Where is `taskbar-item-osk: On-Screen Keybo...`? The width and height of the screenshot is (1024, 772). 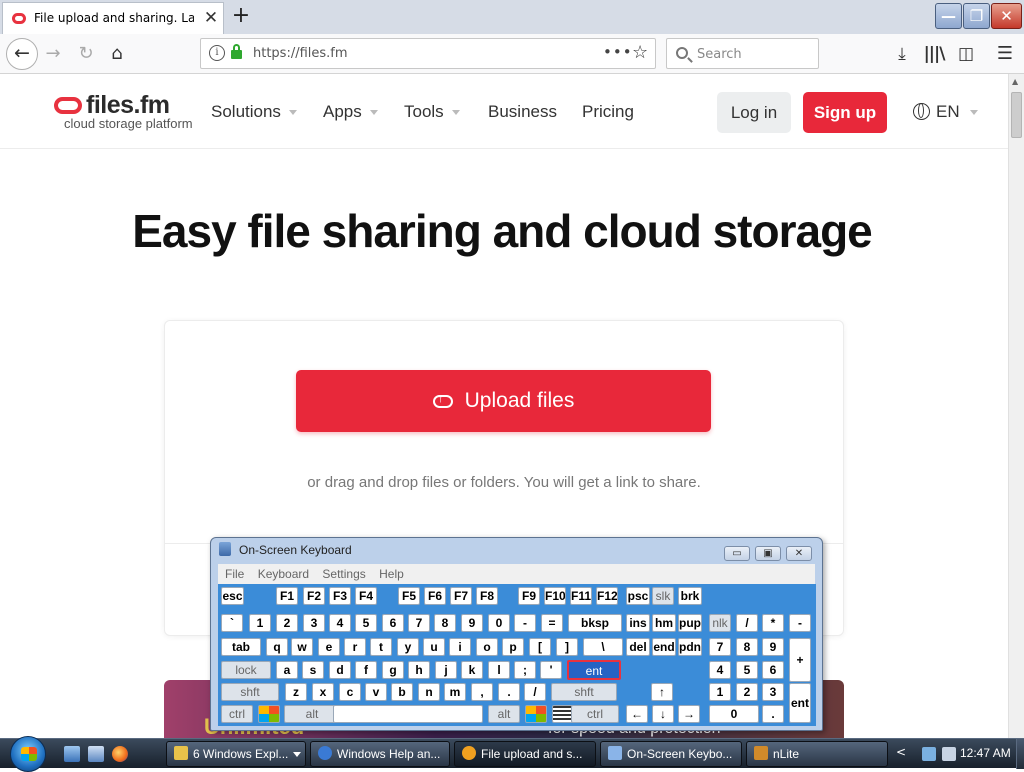
taskbar-item-osk: On-Screen Keybo... is located at coordinates (671, 754).